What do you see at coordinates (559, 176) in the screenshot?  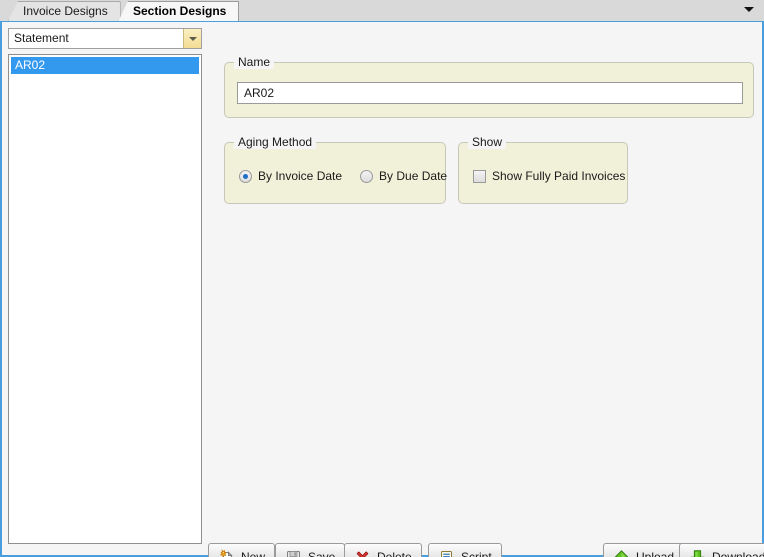 I see `checkbox-show-fully-paid-invoices-label: Show Fully Paid Invoices` at bounding box center [559, 176].